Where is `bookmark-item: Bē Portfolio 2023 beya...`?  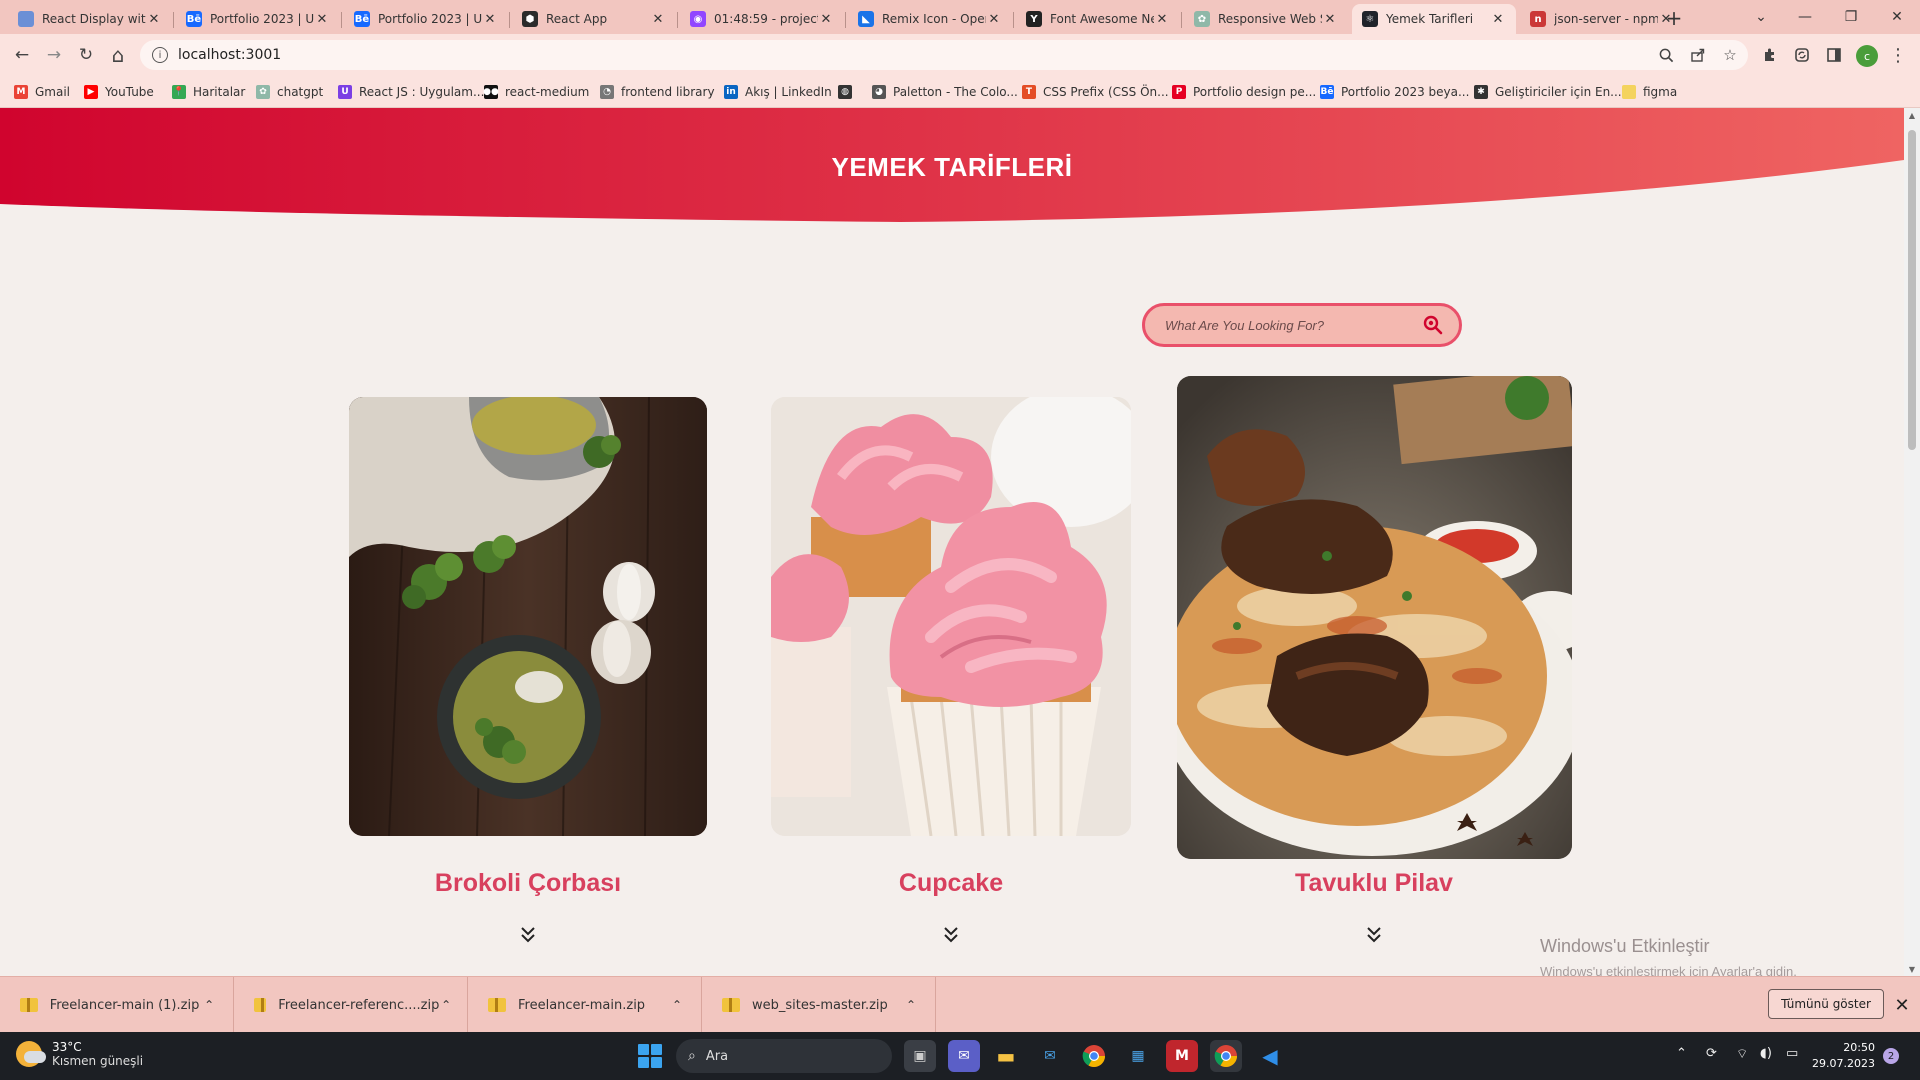
bookmark-item: Bē Portfolio 2023 beya... is located at coordinates (1394, 92).